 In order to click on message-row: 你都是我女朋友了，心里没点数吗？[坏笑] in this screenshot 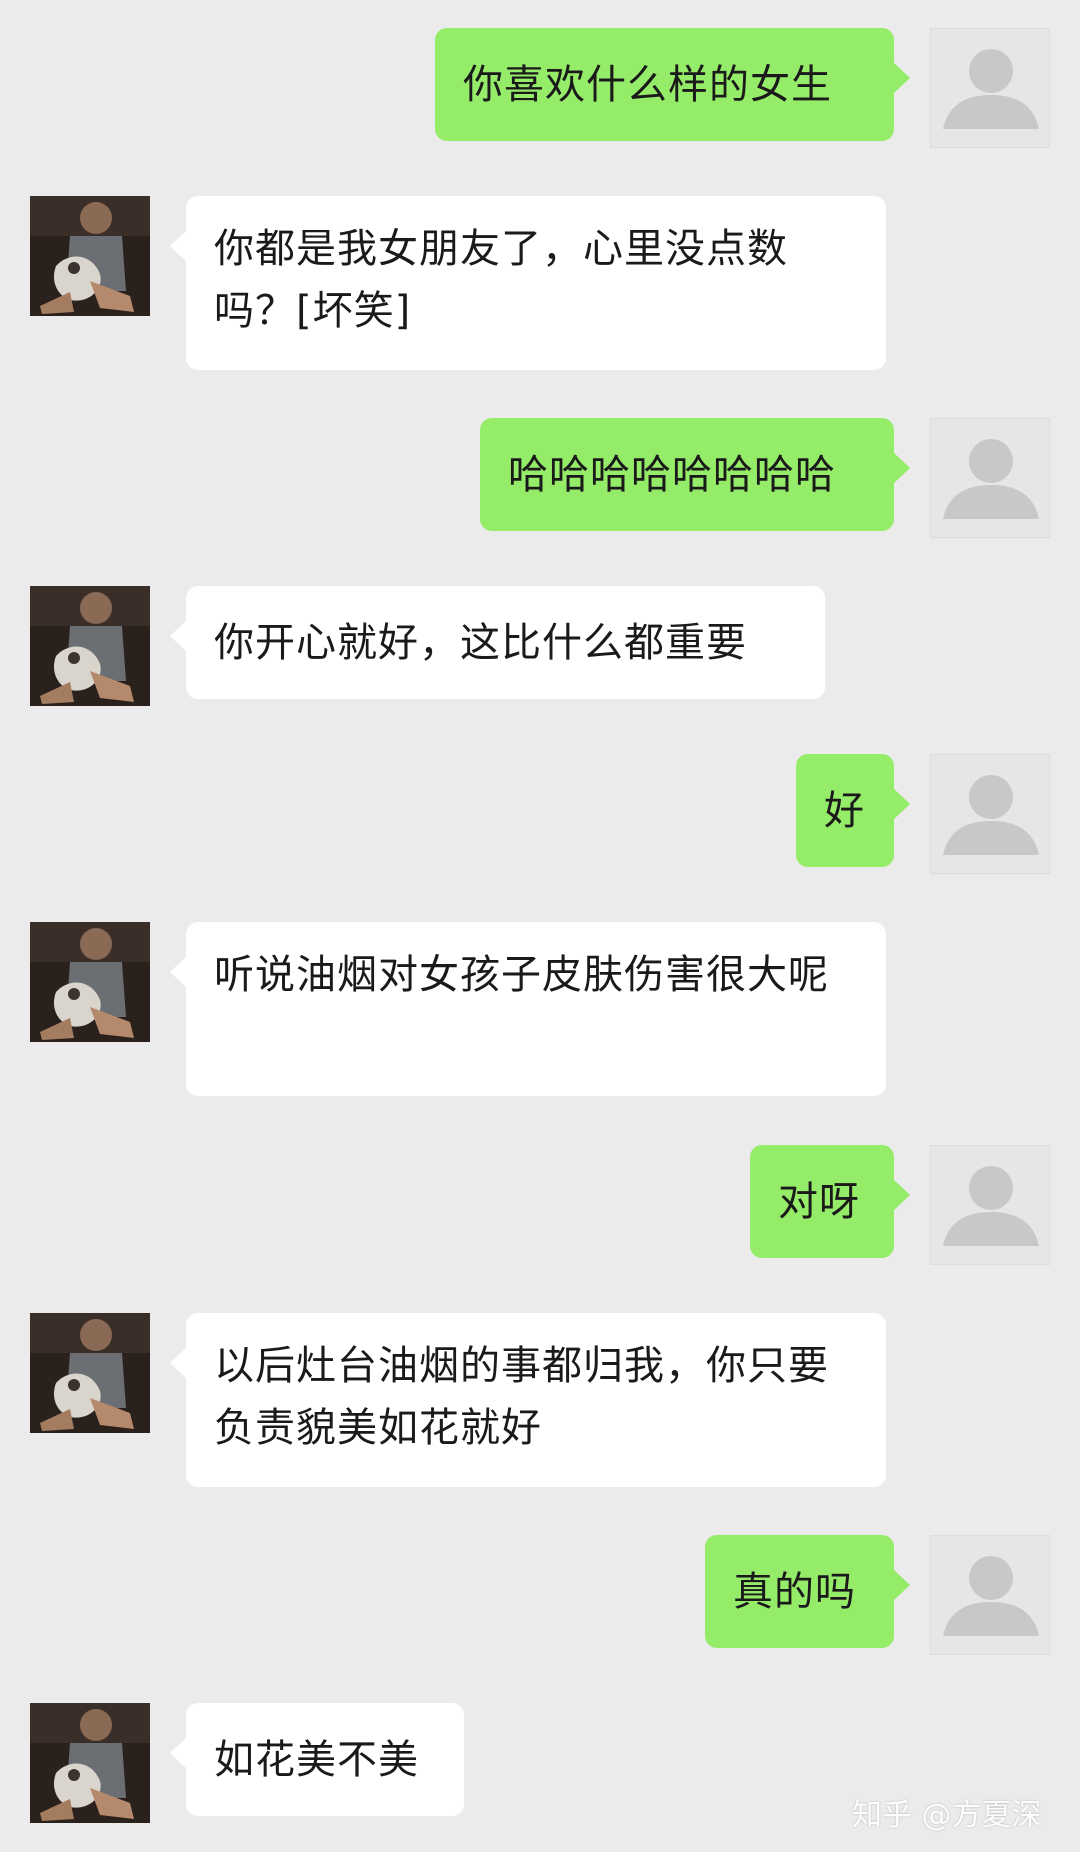, I will do `click(540, 283)`.